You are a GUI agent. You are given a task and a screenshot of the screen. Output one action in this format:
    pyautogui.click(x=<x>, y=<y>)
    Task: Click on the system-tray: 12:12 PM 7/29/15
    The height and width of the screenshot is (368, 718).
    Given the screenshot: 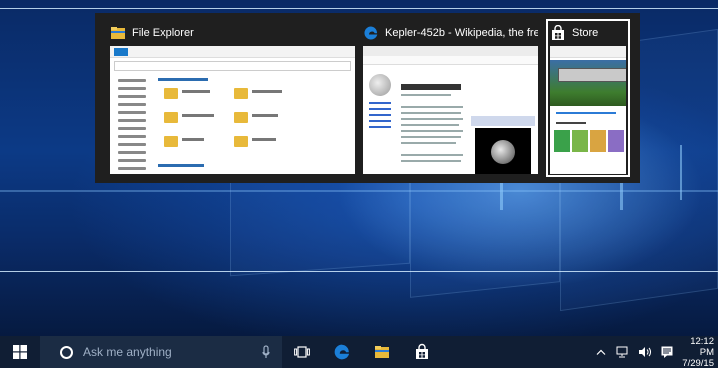 What is the action you would take?
    pyautogui.click(x=654, y=352)
    